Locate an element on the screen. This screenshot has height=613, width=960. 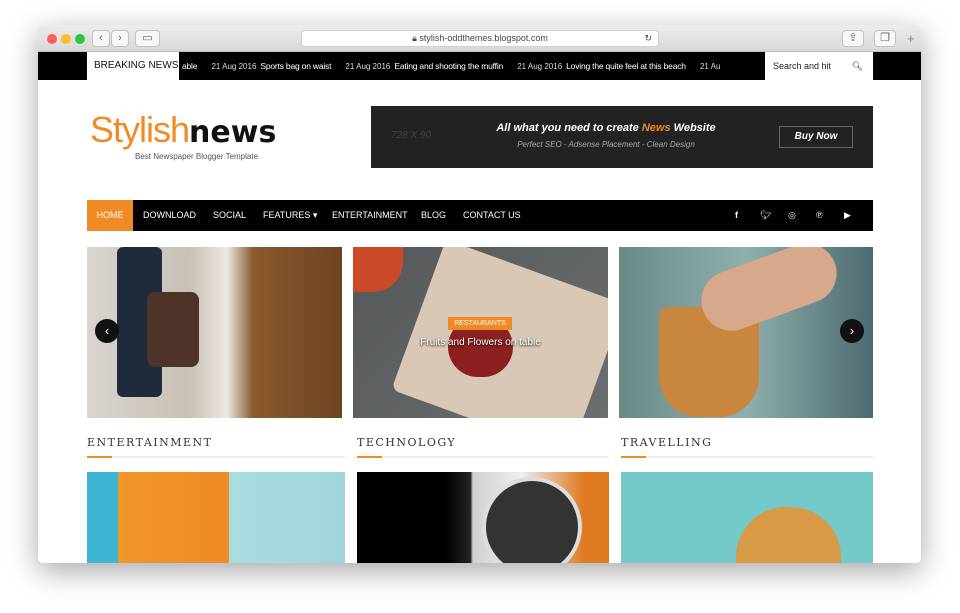
nav-features: FEATURES ▾ is located at coordinates (290, 215).